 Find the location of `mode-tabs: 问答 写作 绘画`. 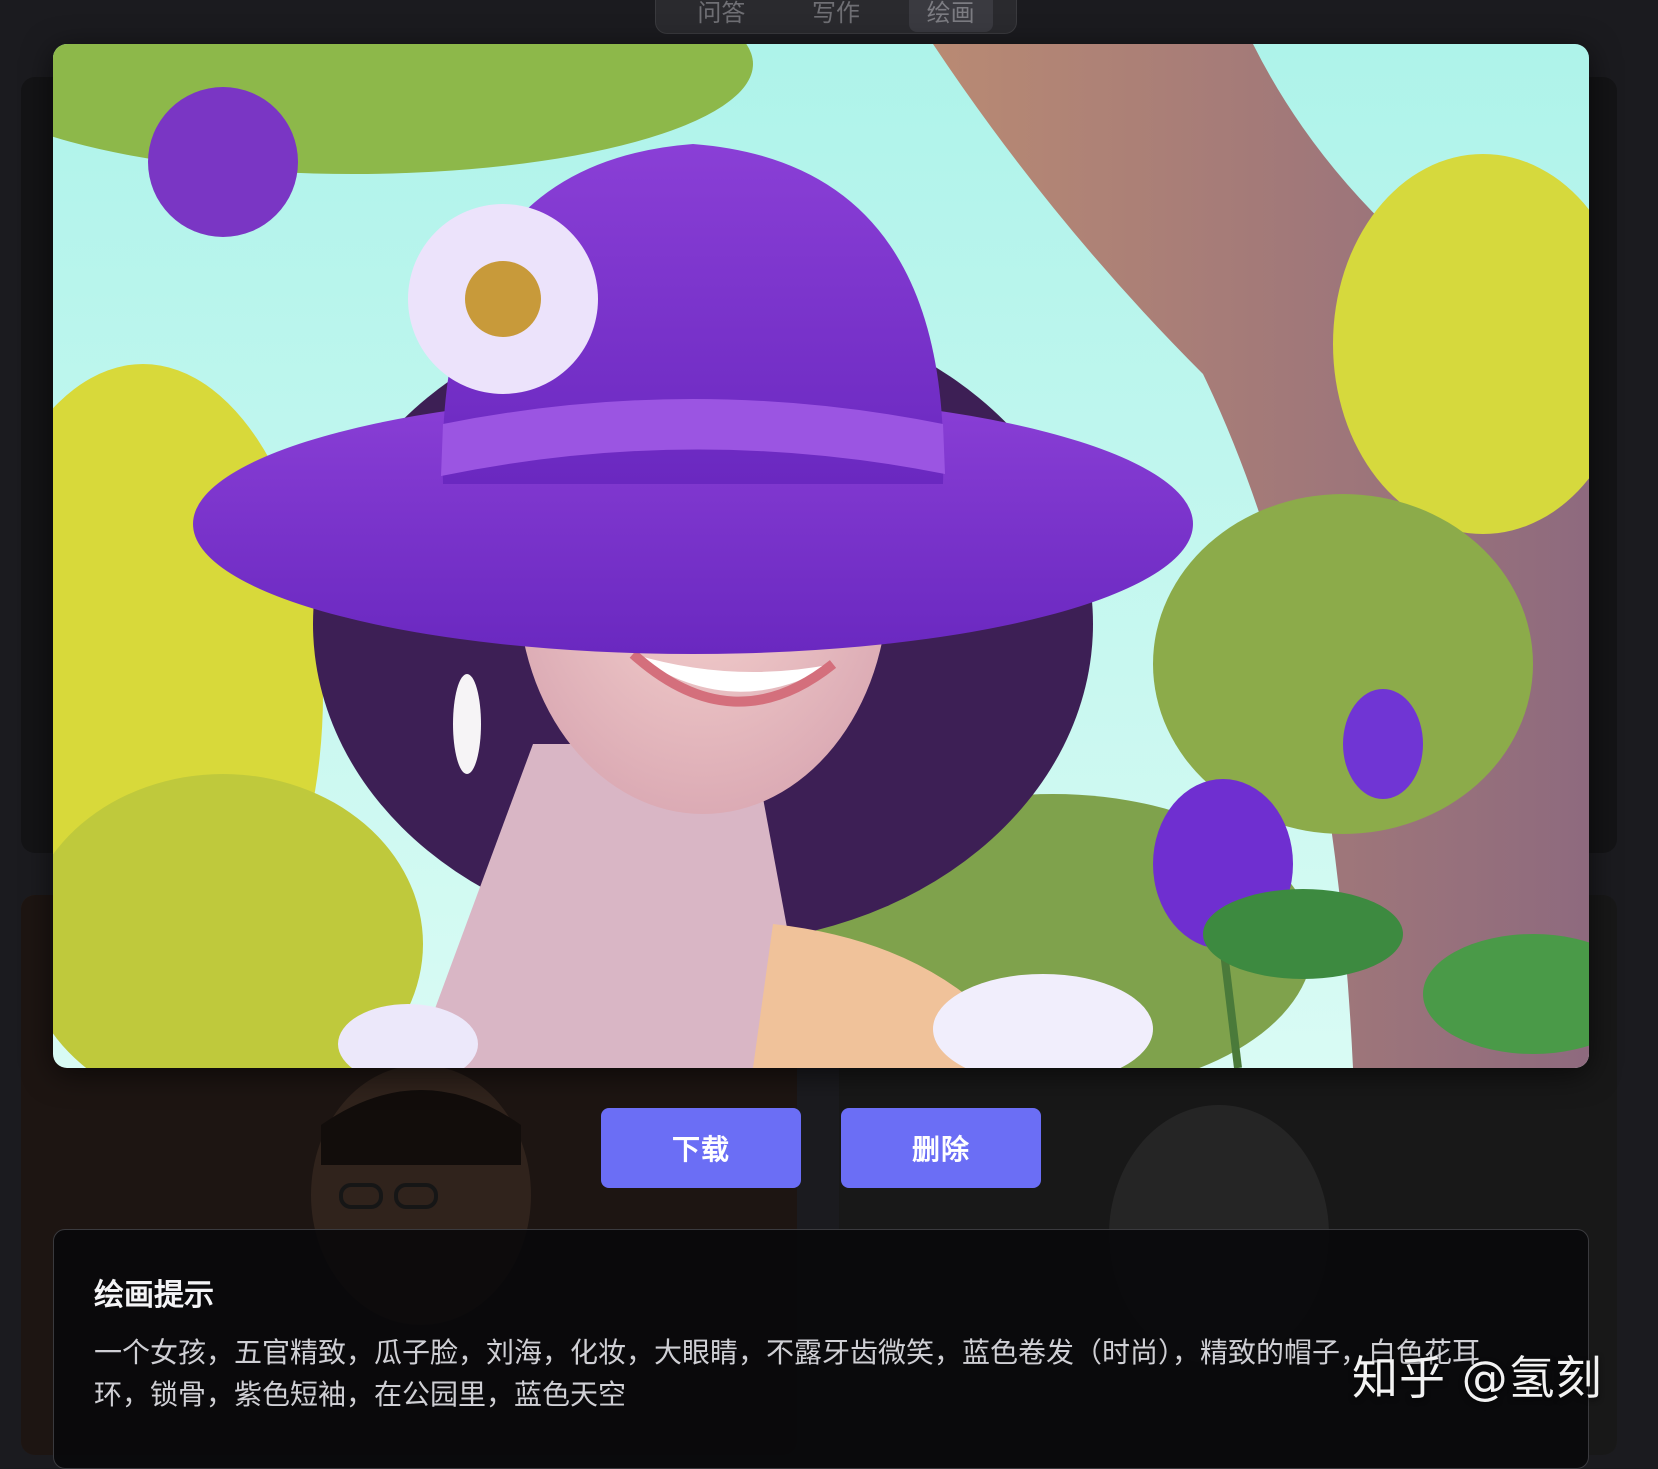

mode-tabs: 问答 写作 绘画 is located at coordinates (836, 17).